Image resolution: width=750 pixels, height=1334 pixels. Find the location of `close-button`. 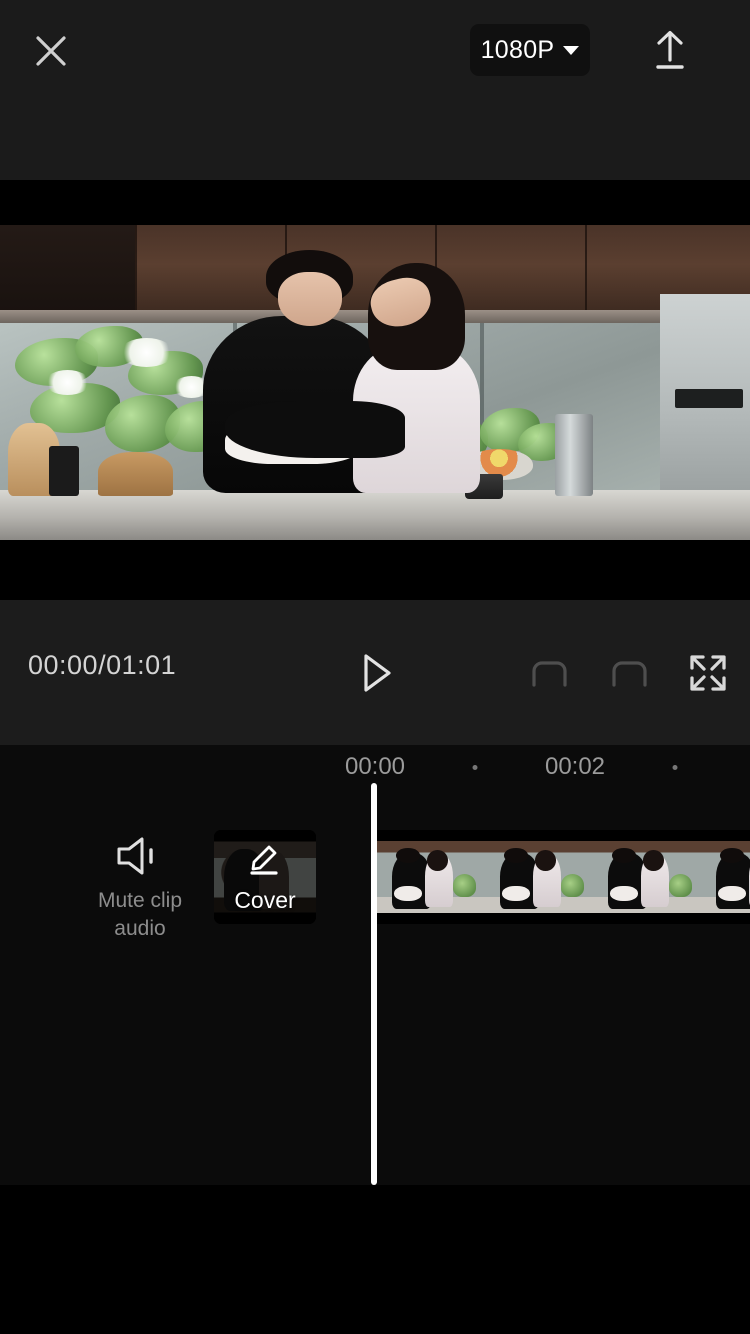

close-button is located at coordinates (51, 51).